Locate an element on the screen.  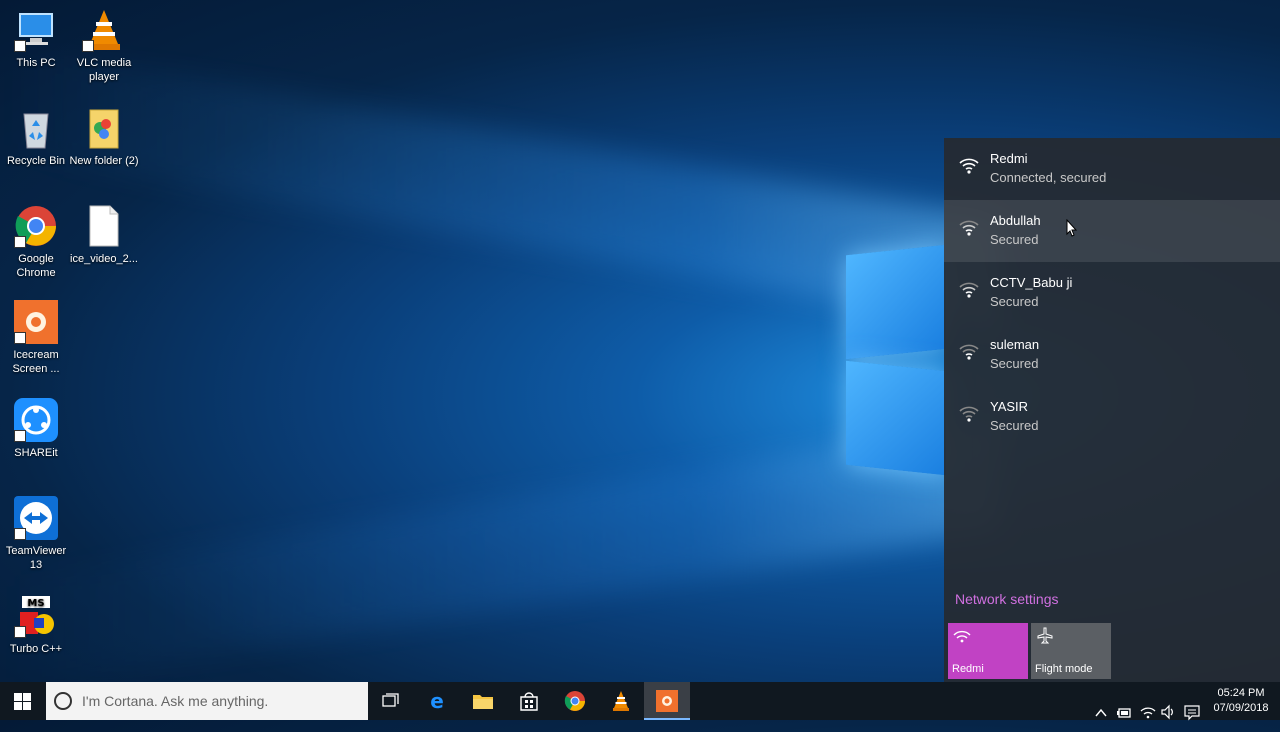
computer-icon is located at coordinates (36, 30).